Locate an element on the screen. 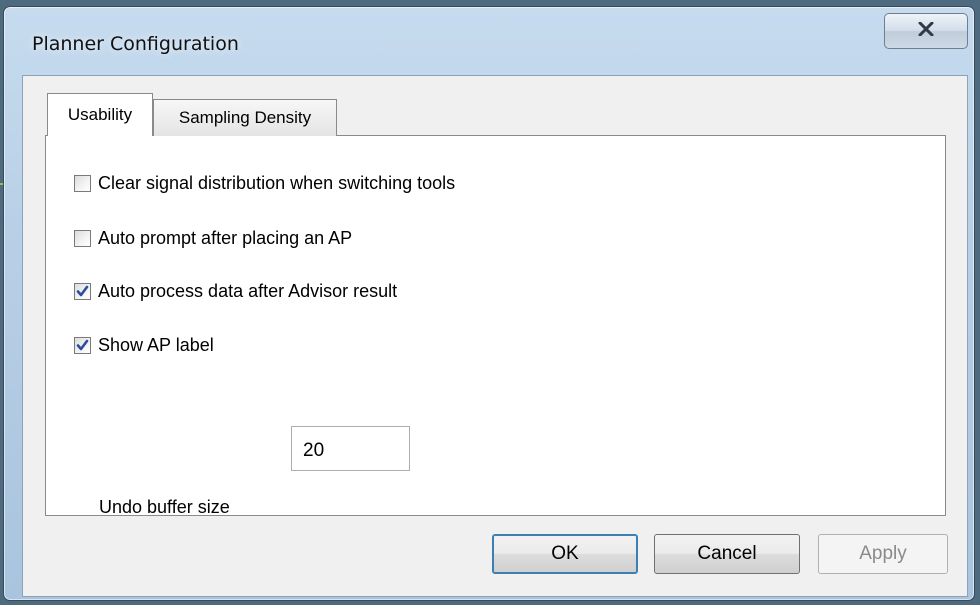  tab-label: Usability is located at coordinates (100, 114).